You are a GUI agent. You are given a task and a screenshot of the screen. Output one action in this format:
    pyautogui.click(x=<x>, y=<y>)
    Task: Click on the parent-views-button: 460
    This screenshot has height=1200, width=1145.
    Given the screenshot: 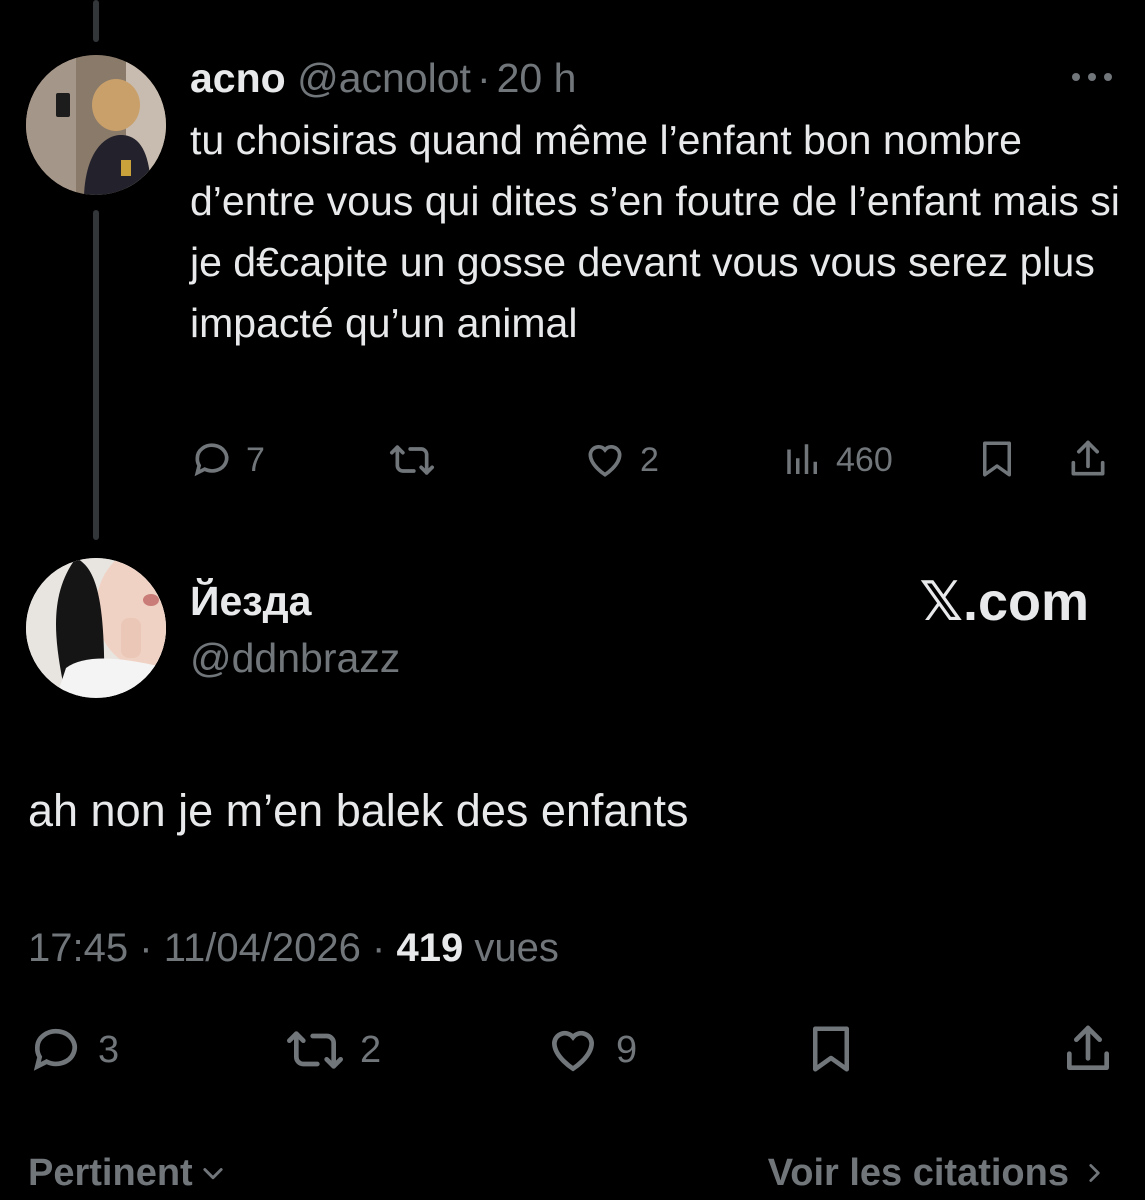 What is the action you would take?
    pyautogui.click(x=837, y=460)
    